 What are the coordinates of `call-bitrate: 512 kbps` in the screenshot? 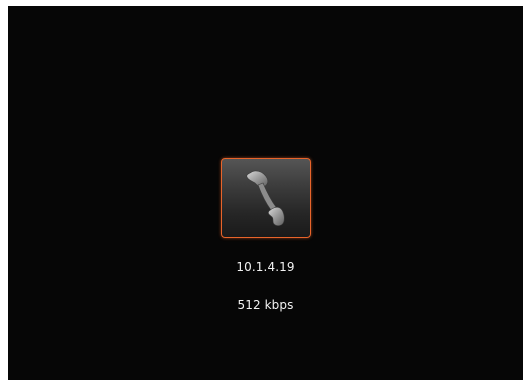 It's located at (265, 305).